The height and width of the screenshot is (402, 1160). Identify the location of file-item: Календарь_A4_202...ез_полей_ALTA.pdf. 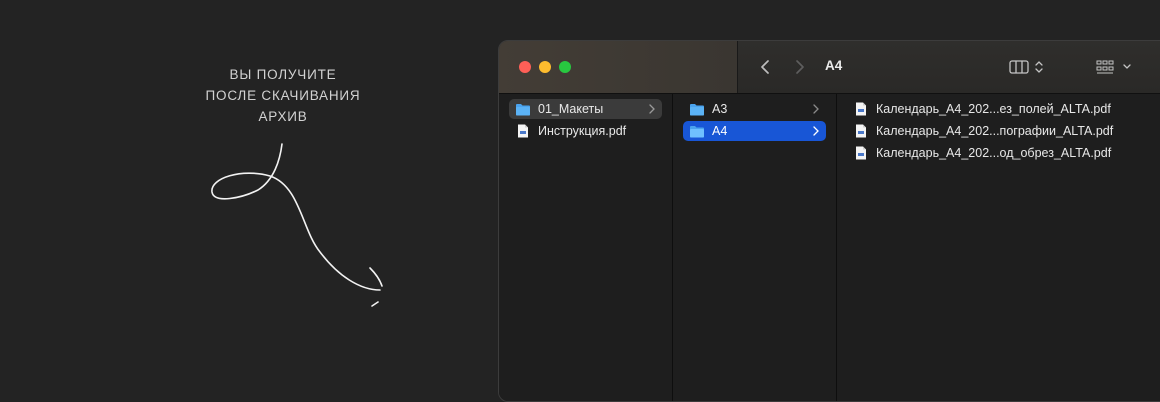
(997, 109).